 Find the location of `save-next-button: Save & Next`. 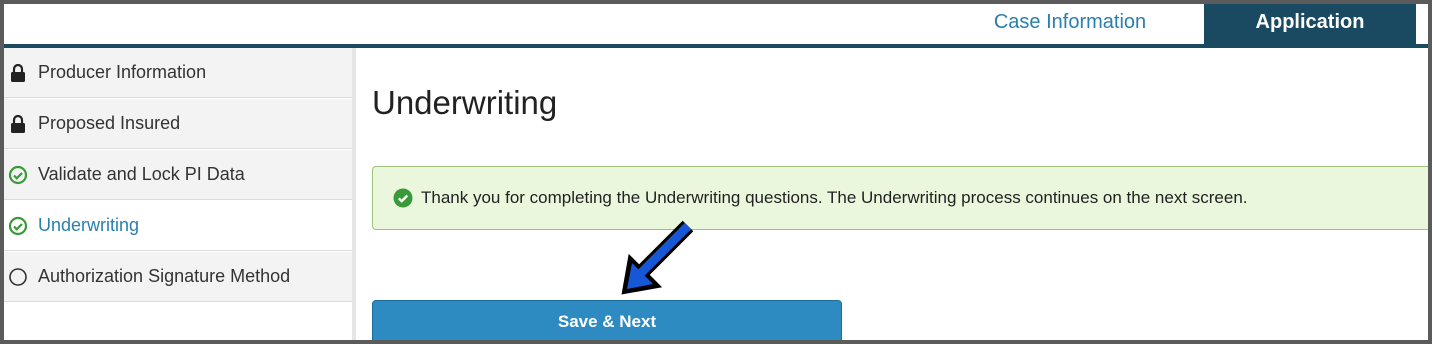

save-next-button: Save & Next is located at coordinates (607, 320).